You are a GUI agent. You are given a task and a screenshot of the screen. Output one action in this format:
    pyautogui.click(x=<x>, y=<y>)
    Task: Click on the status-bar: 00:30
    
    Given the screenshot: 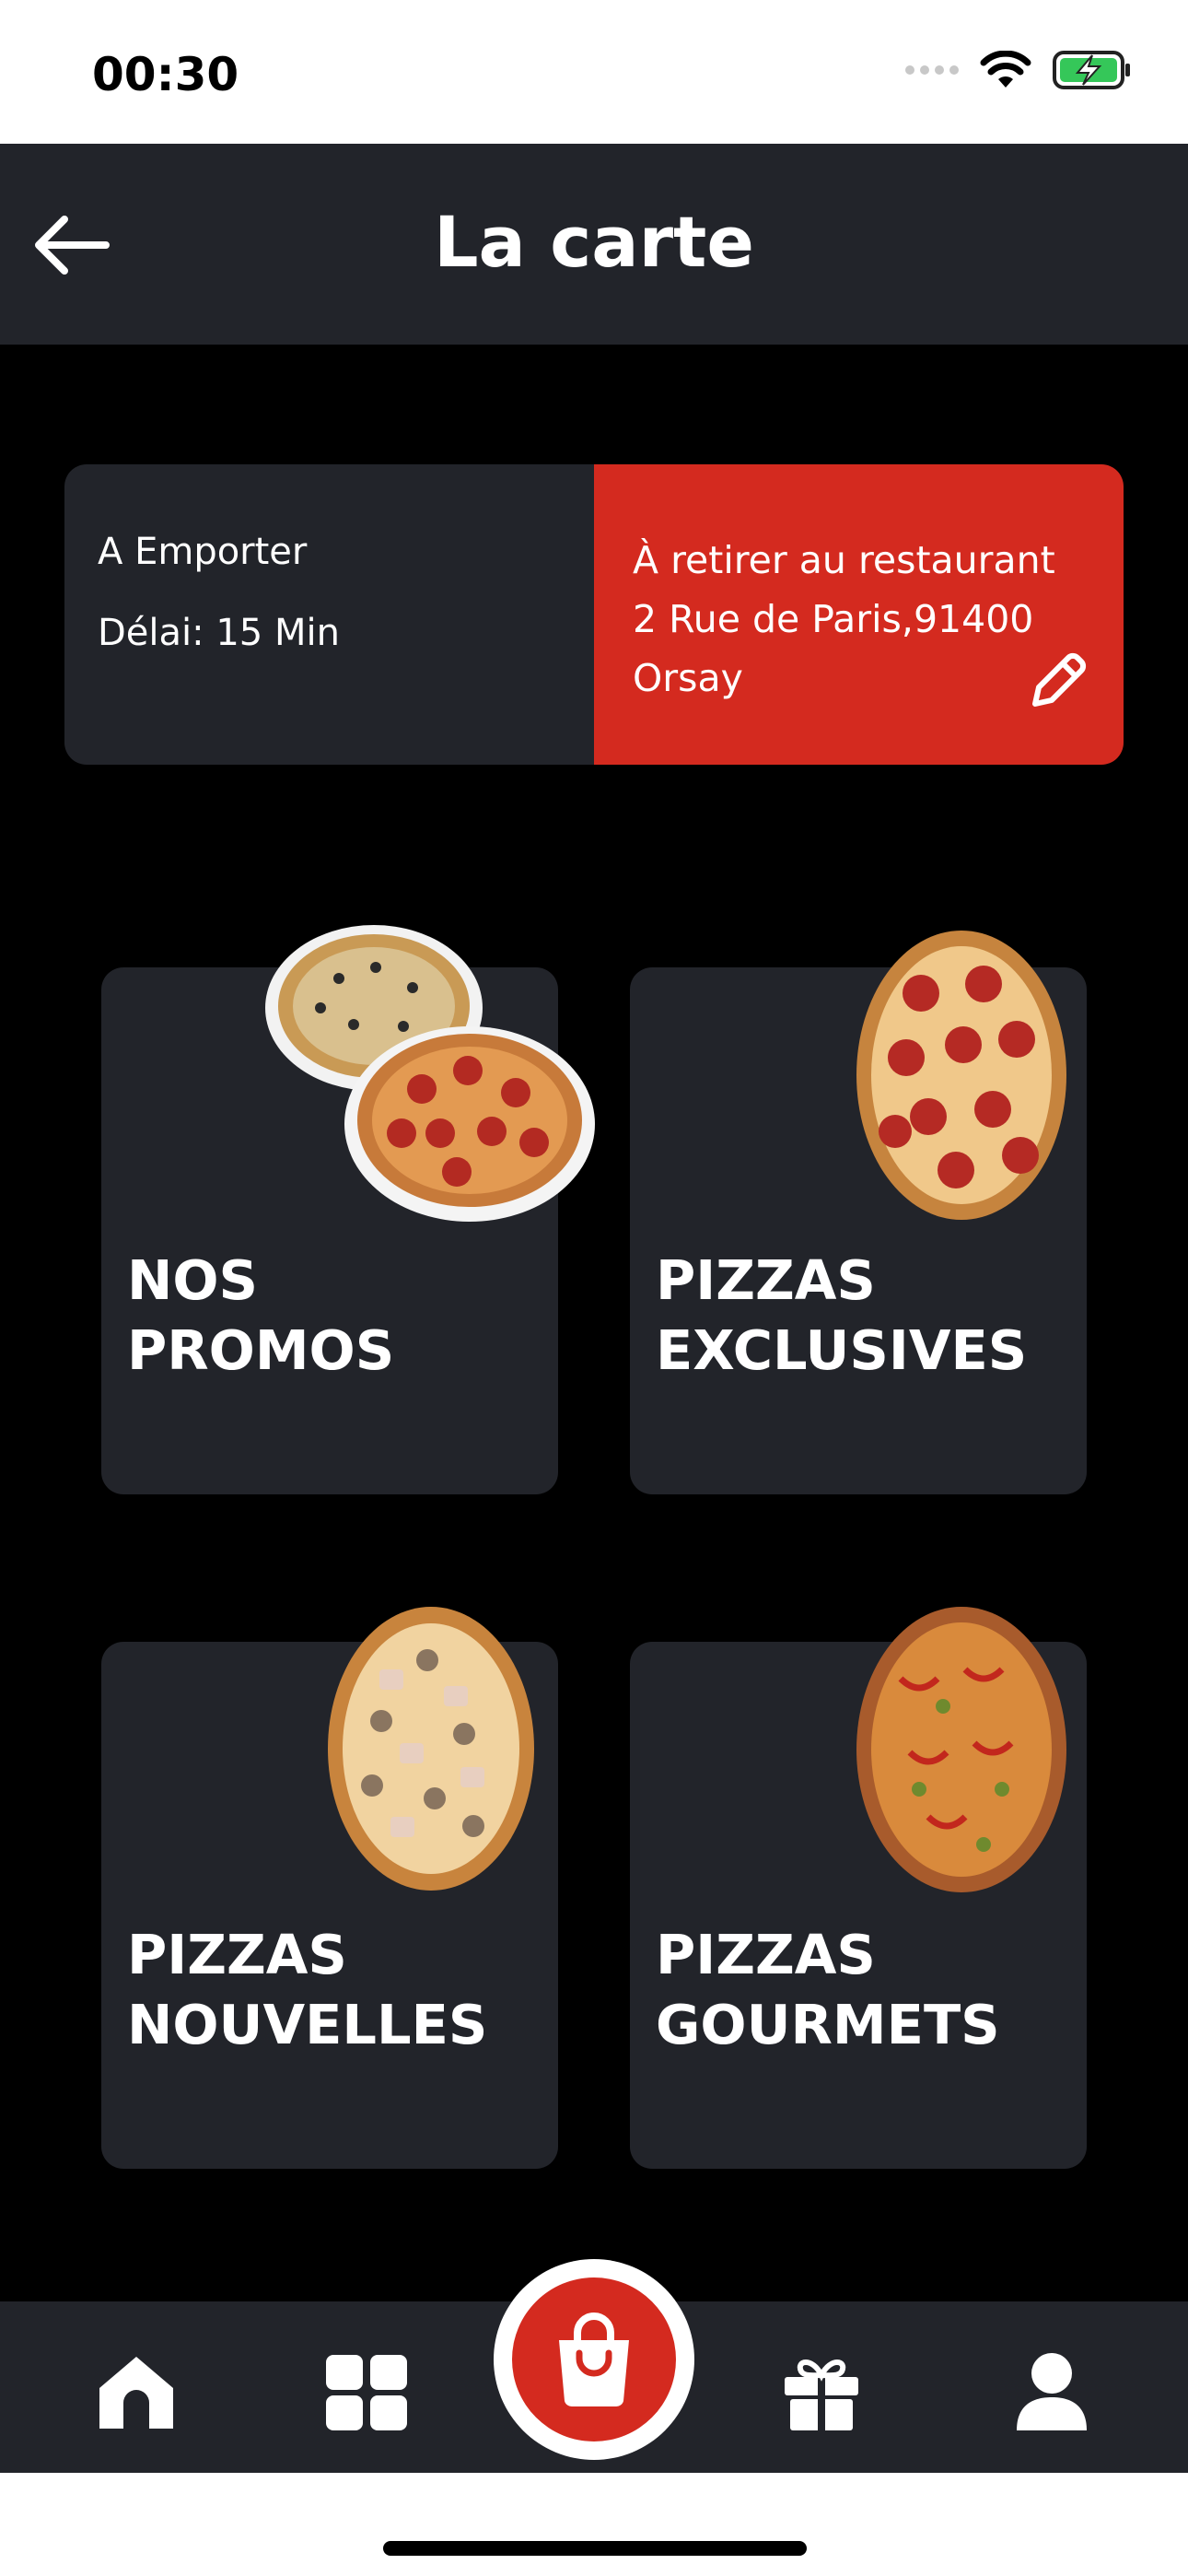 What is the action you would take?
    pyautogui.click(x=594, y=72)
    